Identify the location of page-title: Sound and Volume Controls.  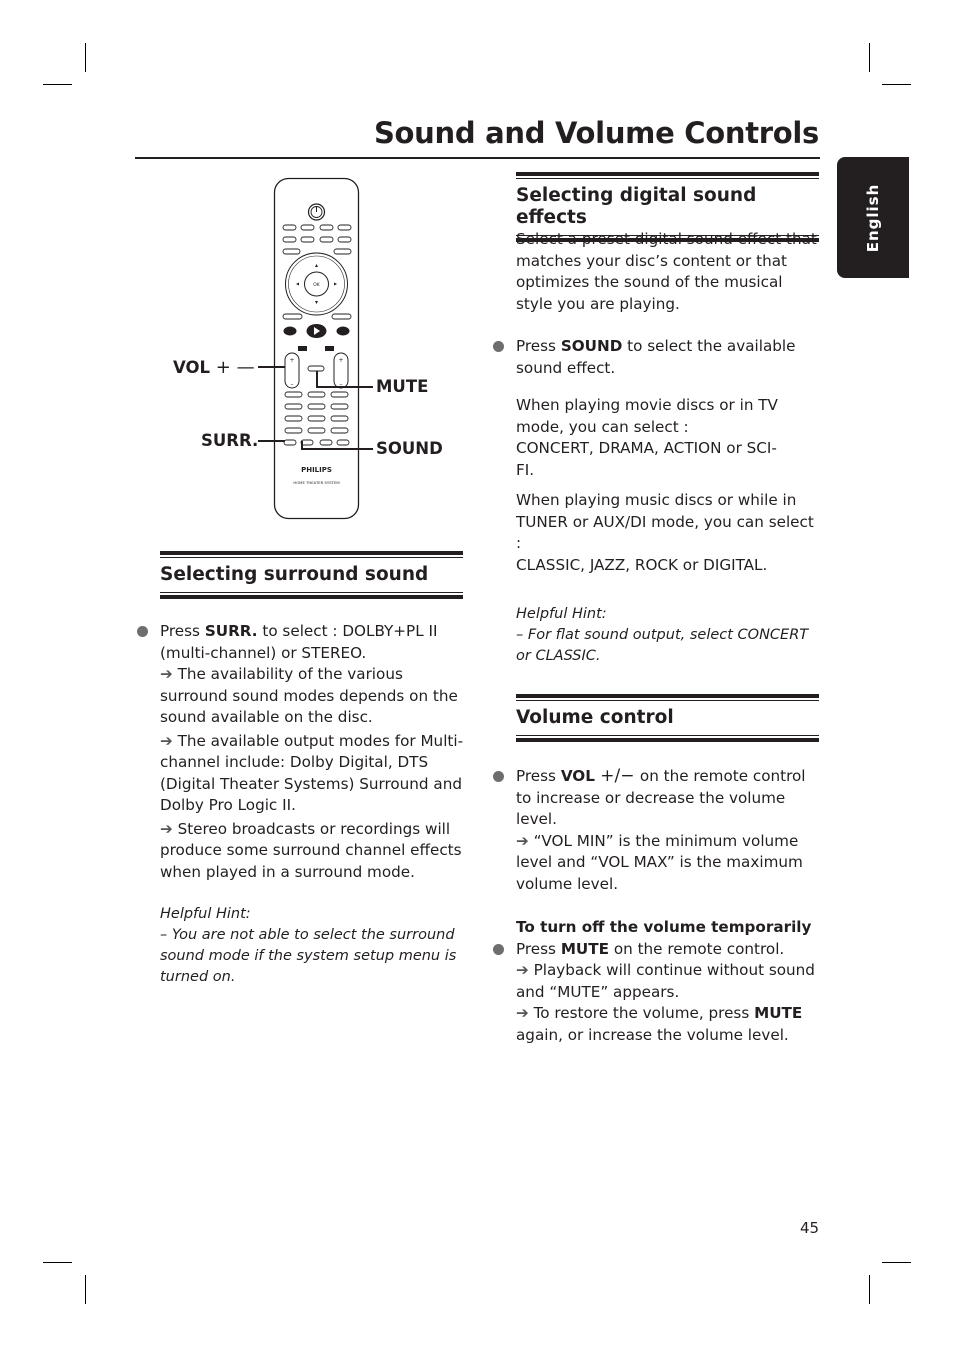
(596, 133).